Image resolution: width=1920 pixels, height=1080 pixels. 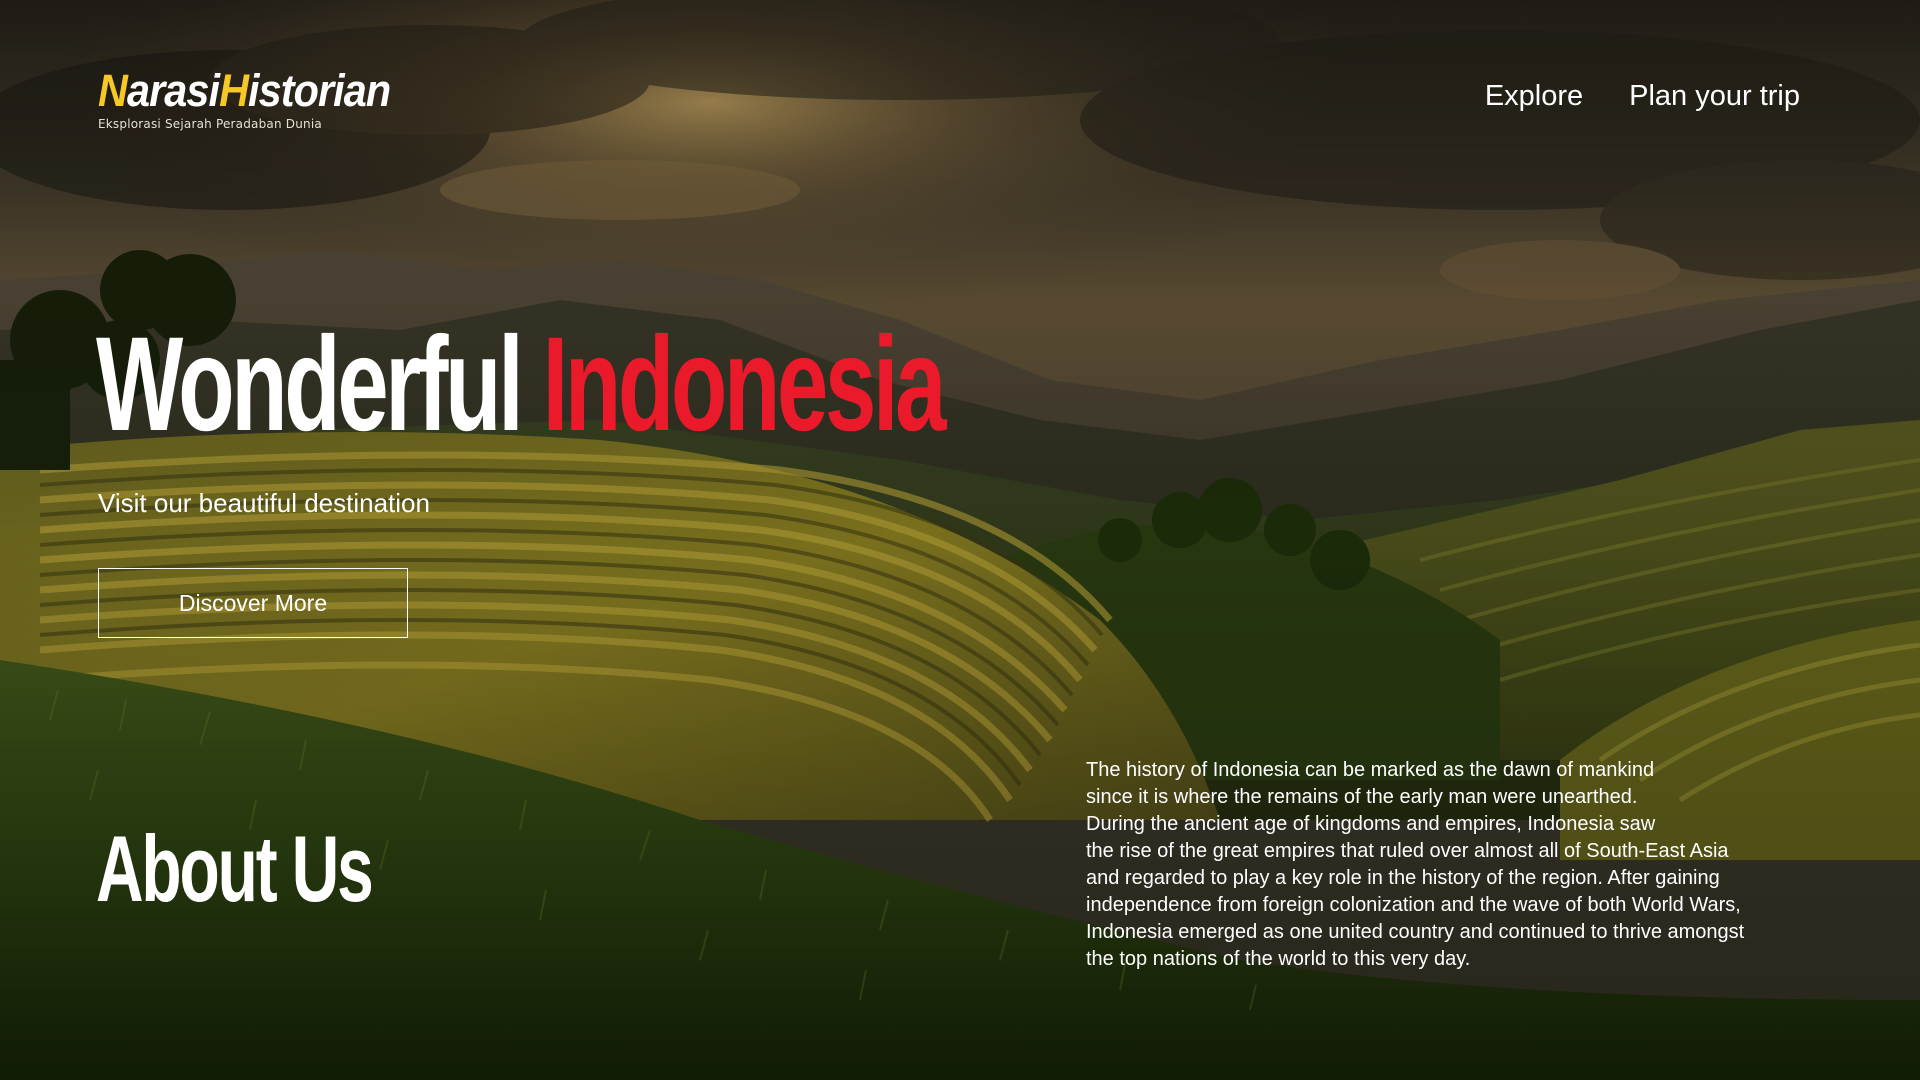 I want to click on discover-more-button: Discover More, so click(x=253, y=603).